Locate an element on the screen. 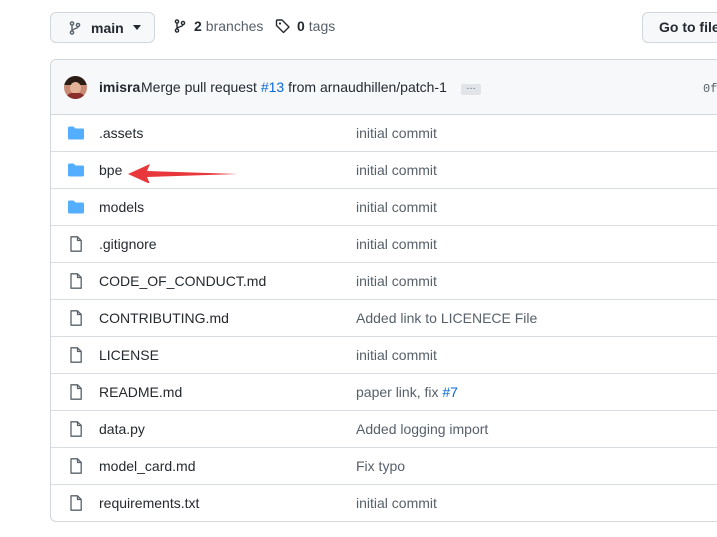  commit-message-link: paper link, fix #7 is located at coordinates (407, 392).